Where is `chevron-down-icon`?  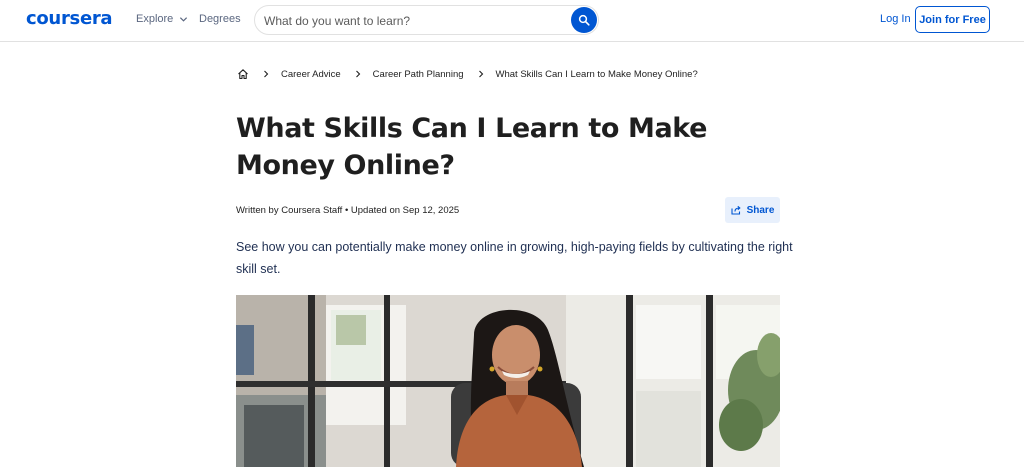 chevron-down-icon is located at coordinates (184, 19).